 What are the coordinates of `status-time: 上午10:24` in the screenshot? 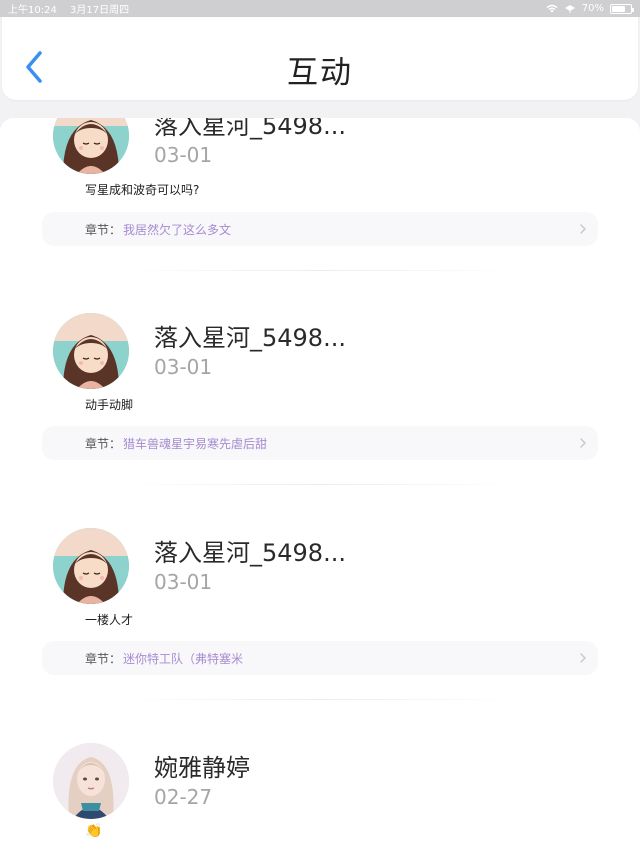 It's located at (32, 10).